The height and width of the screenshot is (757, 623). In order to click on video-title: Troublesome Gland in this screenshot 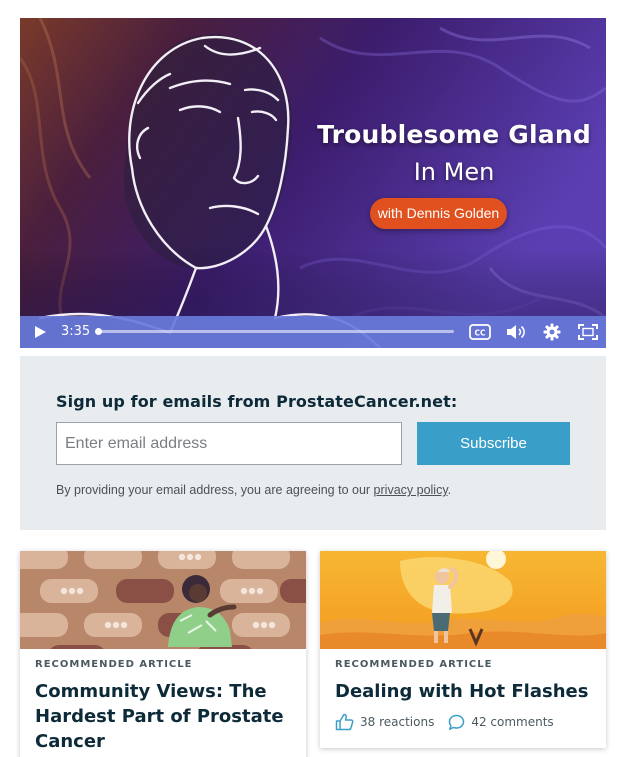, I will do `click(454, 134)`.